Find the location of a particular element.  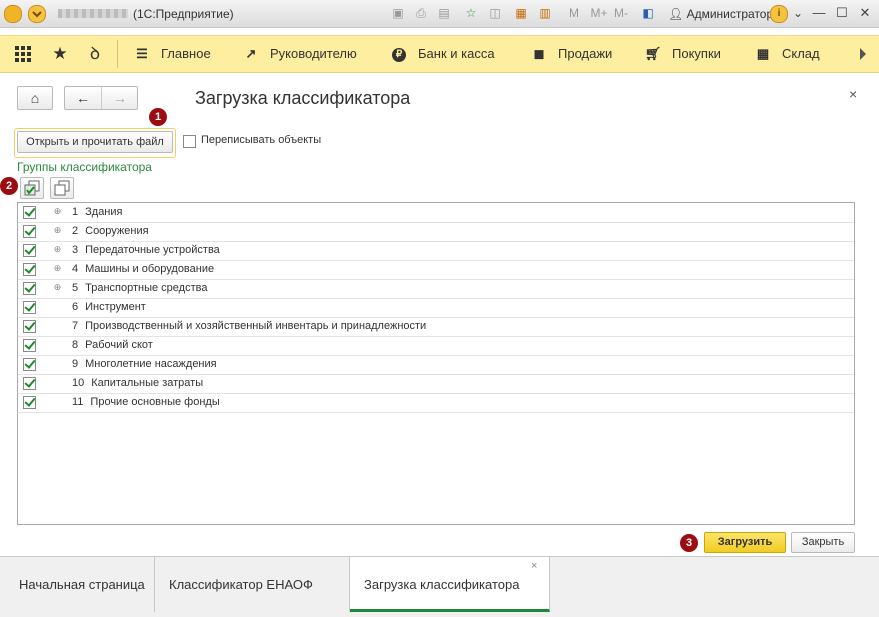

row-text: 6 Инструмент is located at coordinates (109, 307).